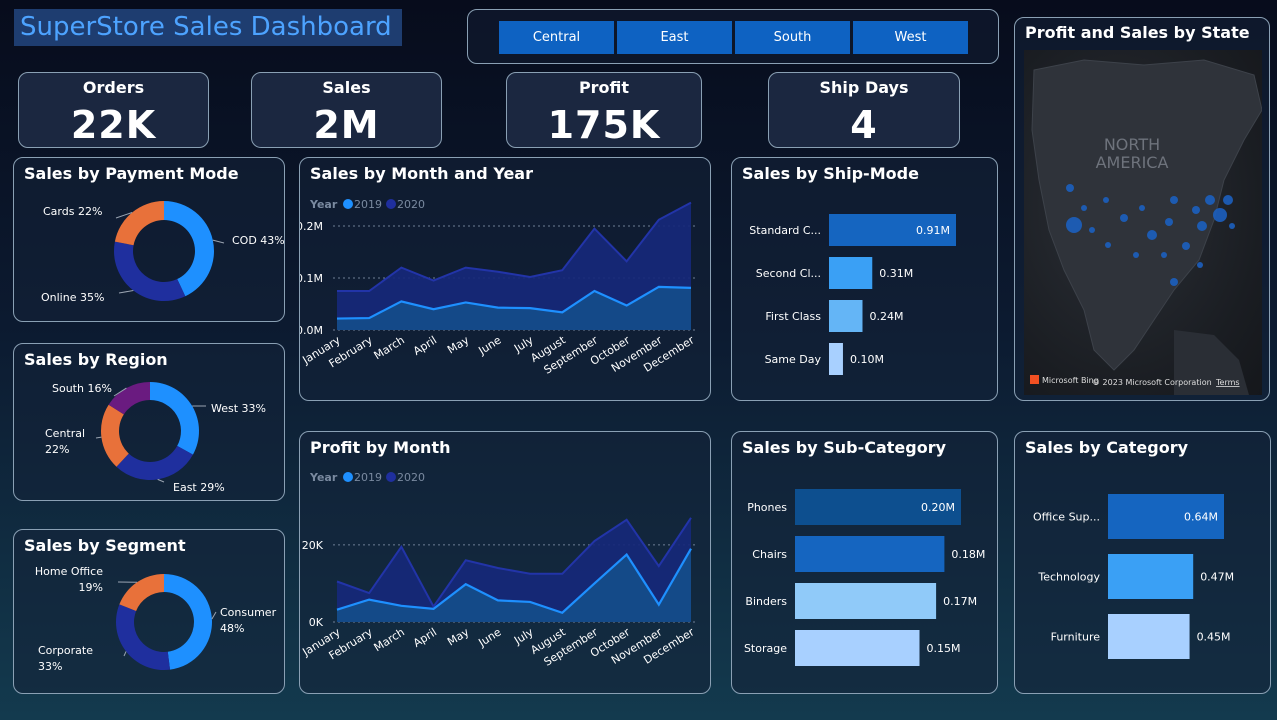  Describe the element at coordinates (1214, 637) in the screenshot. I see `data-label: 0.45M` at that location.